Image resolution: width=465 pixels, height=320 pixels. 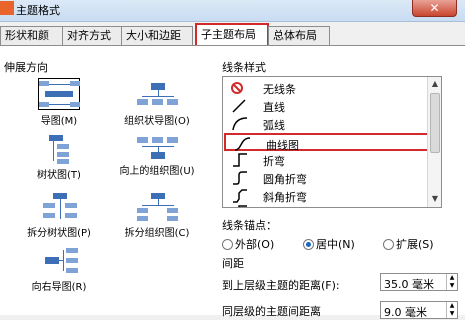 I want to click on layout-right-mindmap: 向右导图(R), so click(x=59, y=268).